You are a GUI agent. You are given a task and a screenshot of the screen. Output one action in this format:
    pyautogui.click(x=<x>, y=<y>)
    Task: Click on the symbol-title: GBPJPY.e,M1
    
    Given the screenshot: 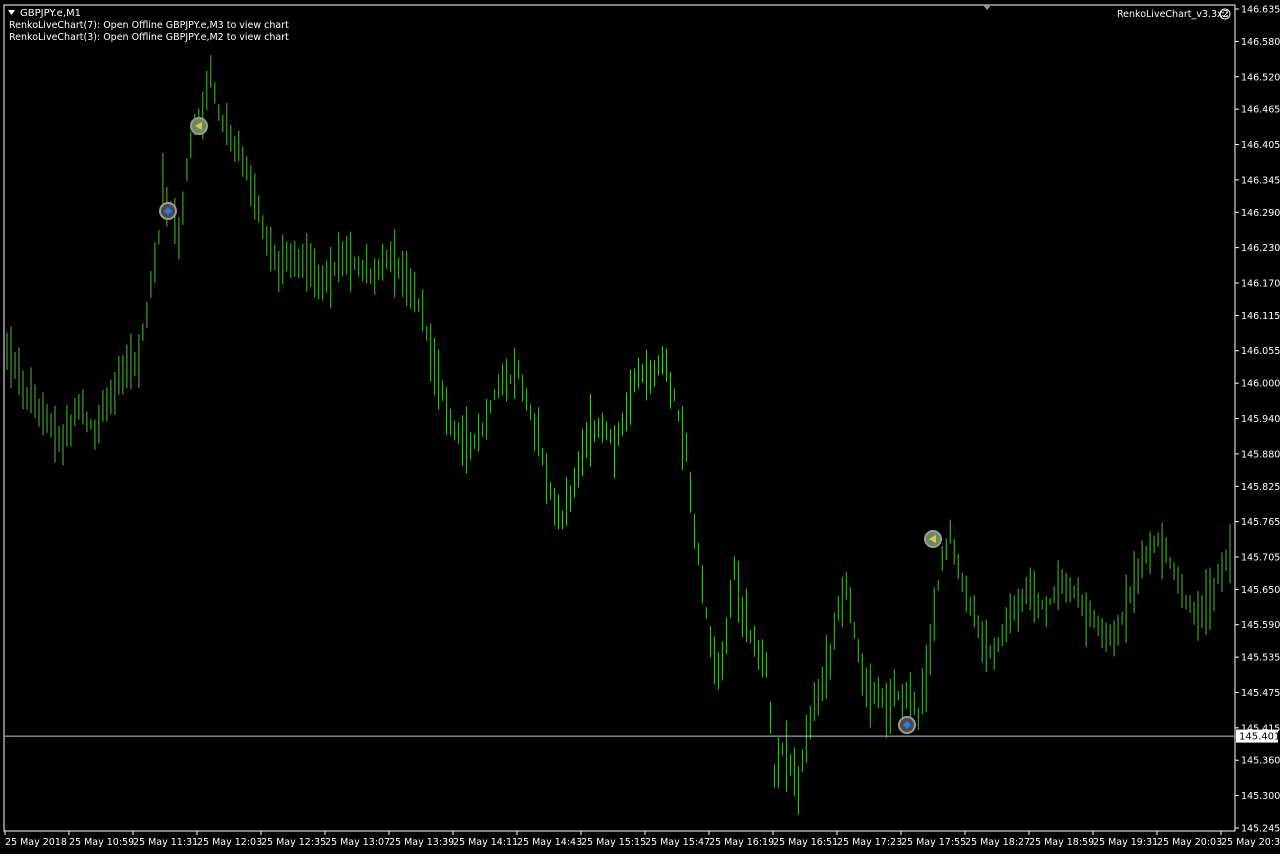 What is the action you would take?
    pyautogui.click(x=50, y=13)
    